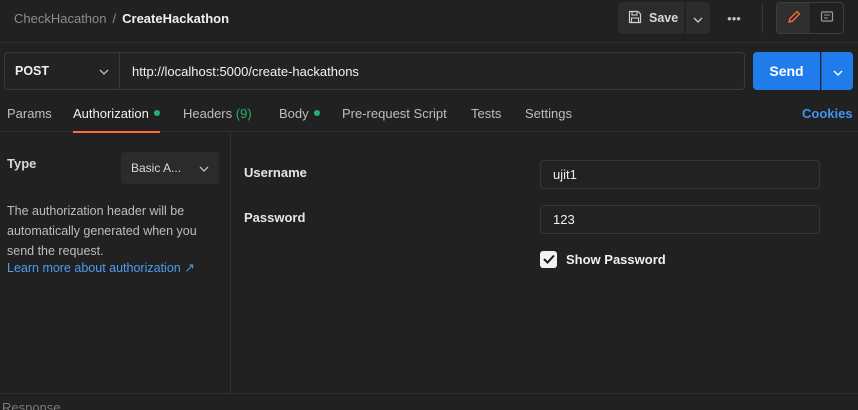 The height and width of the screenshot is (410, 858). I want to click on view-mode-toggle, so click(810, 18).